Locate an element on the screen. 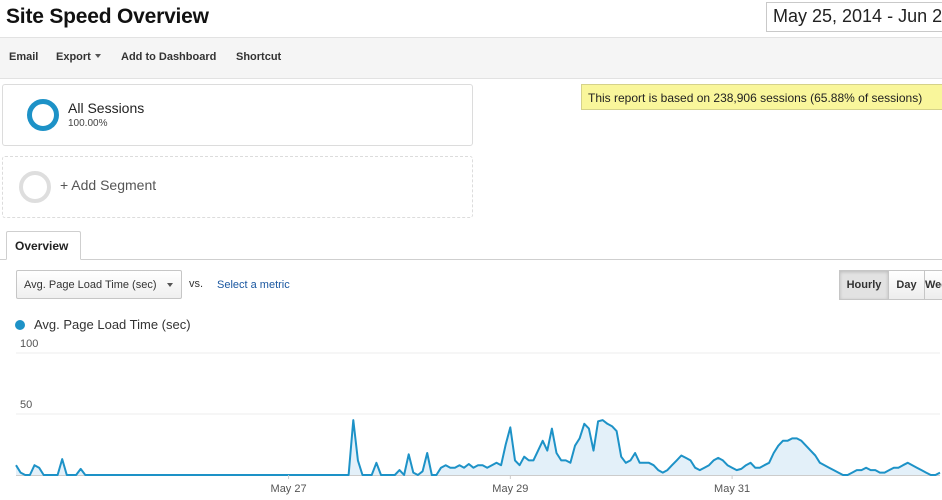 The image size is (942, 500). select-metric-link: Select a metric is located at coordinates (253, 285).